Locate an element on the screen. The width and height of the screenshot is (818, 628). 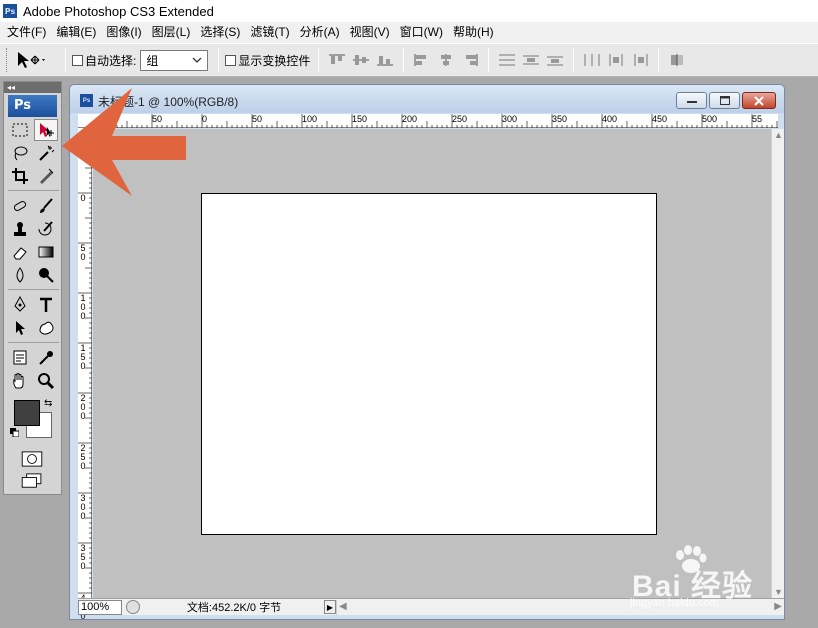
menu-edit: 编辑(E) is located at coordinates (76, 32).